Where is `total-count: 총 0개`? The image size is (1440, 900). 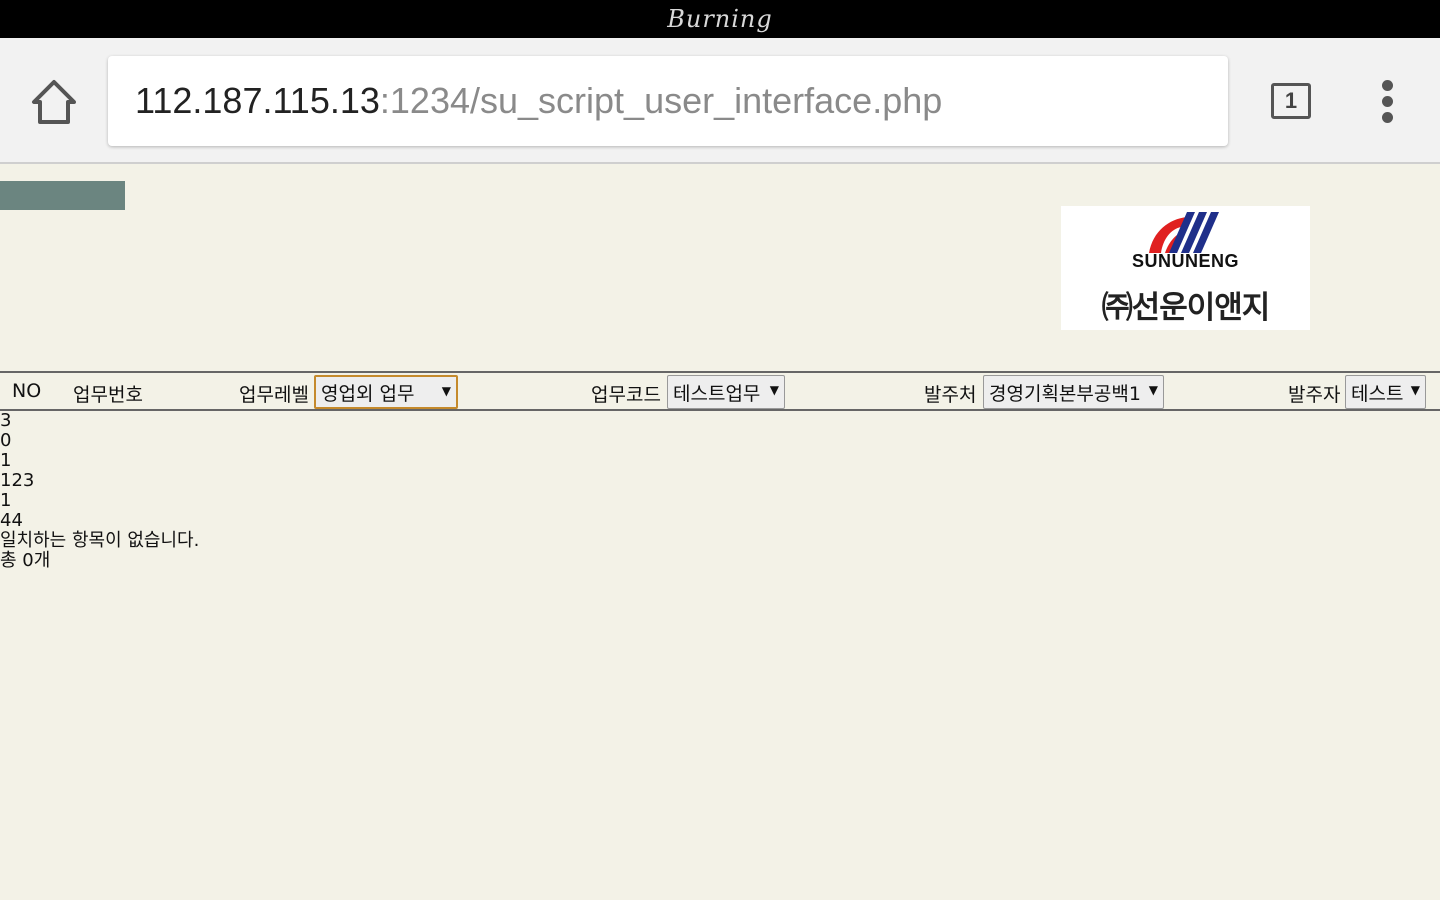 total-count: 총 0개 is located at coordinates (25, 560).